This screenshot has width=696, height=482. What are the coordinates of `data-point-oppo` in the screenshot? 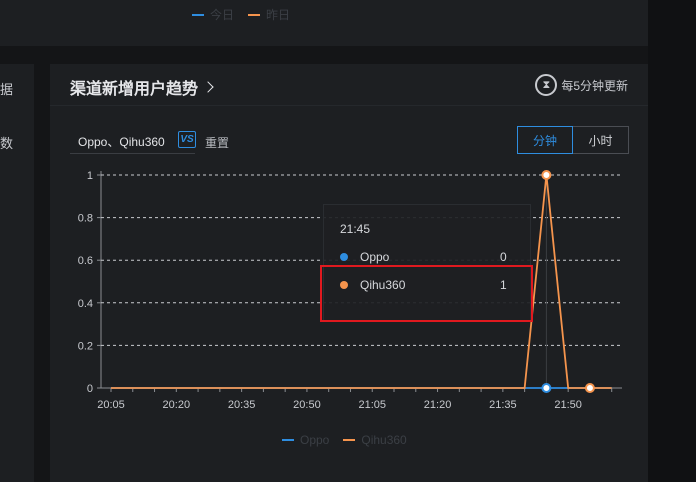 It's located at (546, 388).